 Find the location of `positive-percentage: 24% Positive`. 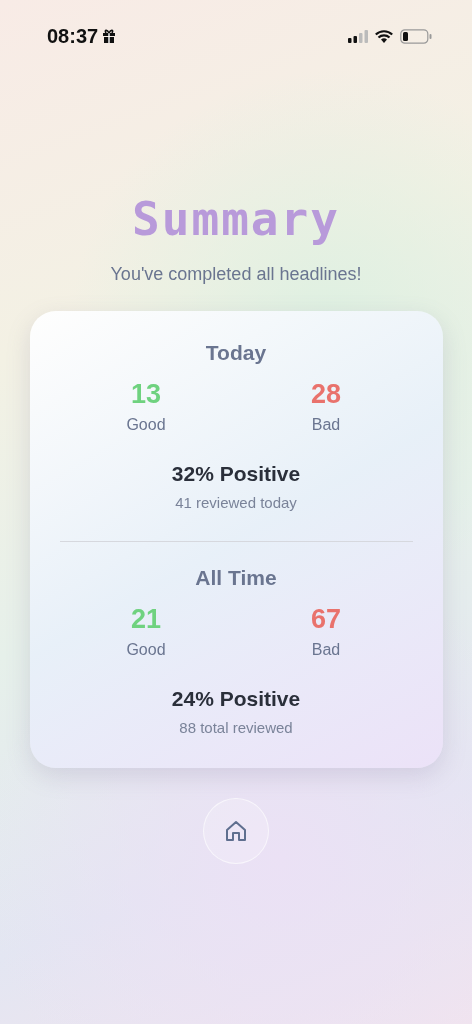

positive-percentage: 24% Positive is located at coordinates (236, 699).